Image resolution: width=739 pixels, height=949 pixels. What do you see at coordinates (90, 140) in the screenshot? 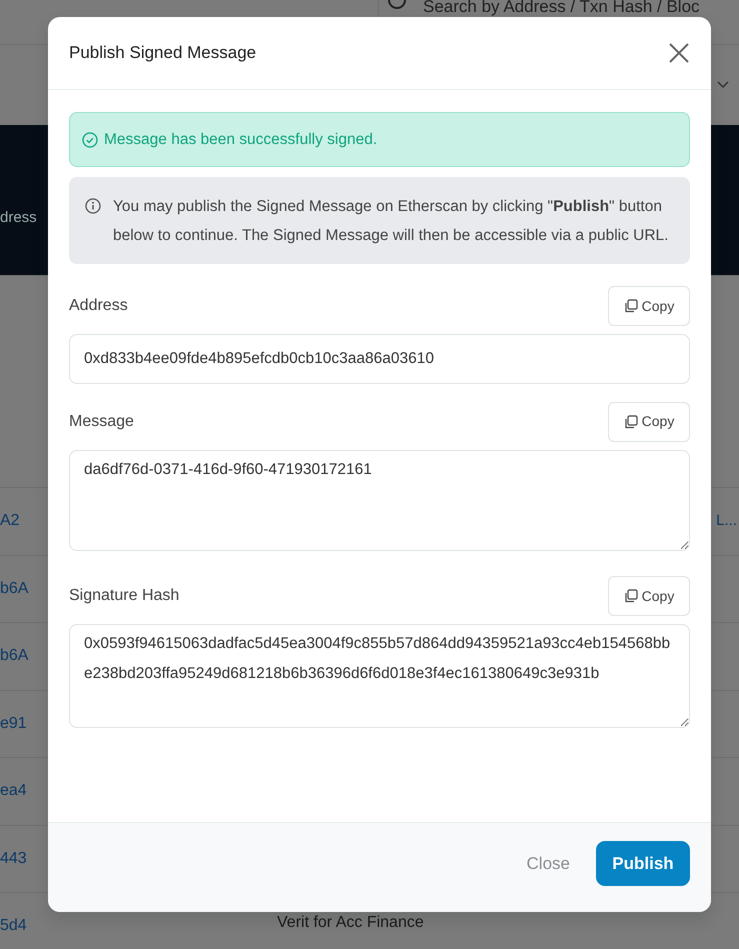
I see `check-circle-icon` at bounding box center [90, 140].